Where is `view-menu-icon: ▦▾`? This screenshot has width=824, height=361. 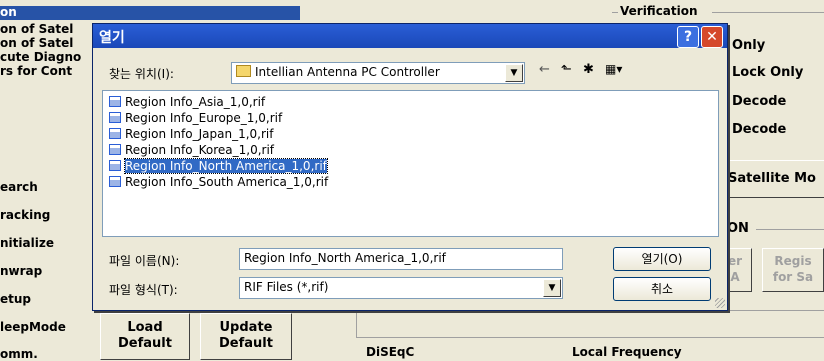
view-menu-icon: ▦▾ is located at coordinates (613, 69).